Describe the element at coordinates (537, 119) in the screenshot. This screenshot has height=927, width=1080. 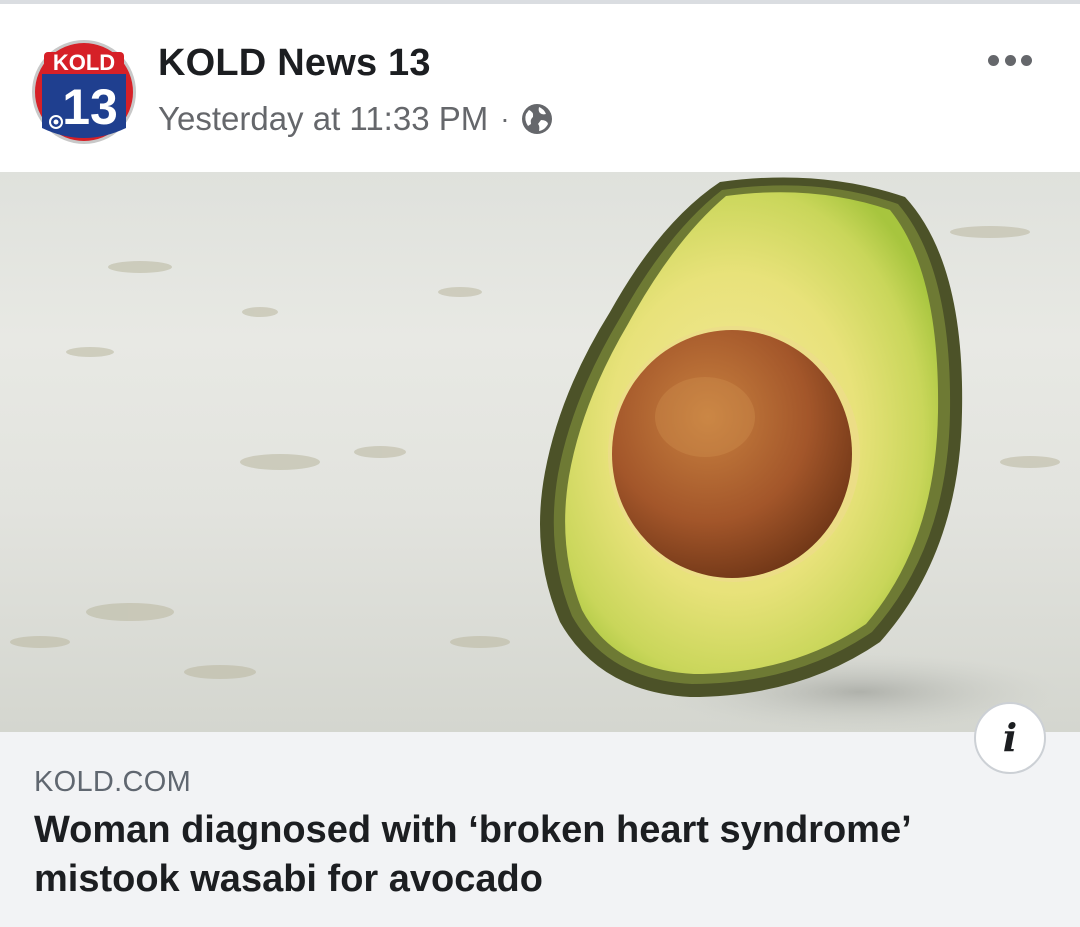
I see `globe-icon` at that location.